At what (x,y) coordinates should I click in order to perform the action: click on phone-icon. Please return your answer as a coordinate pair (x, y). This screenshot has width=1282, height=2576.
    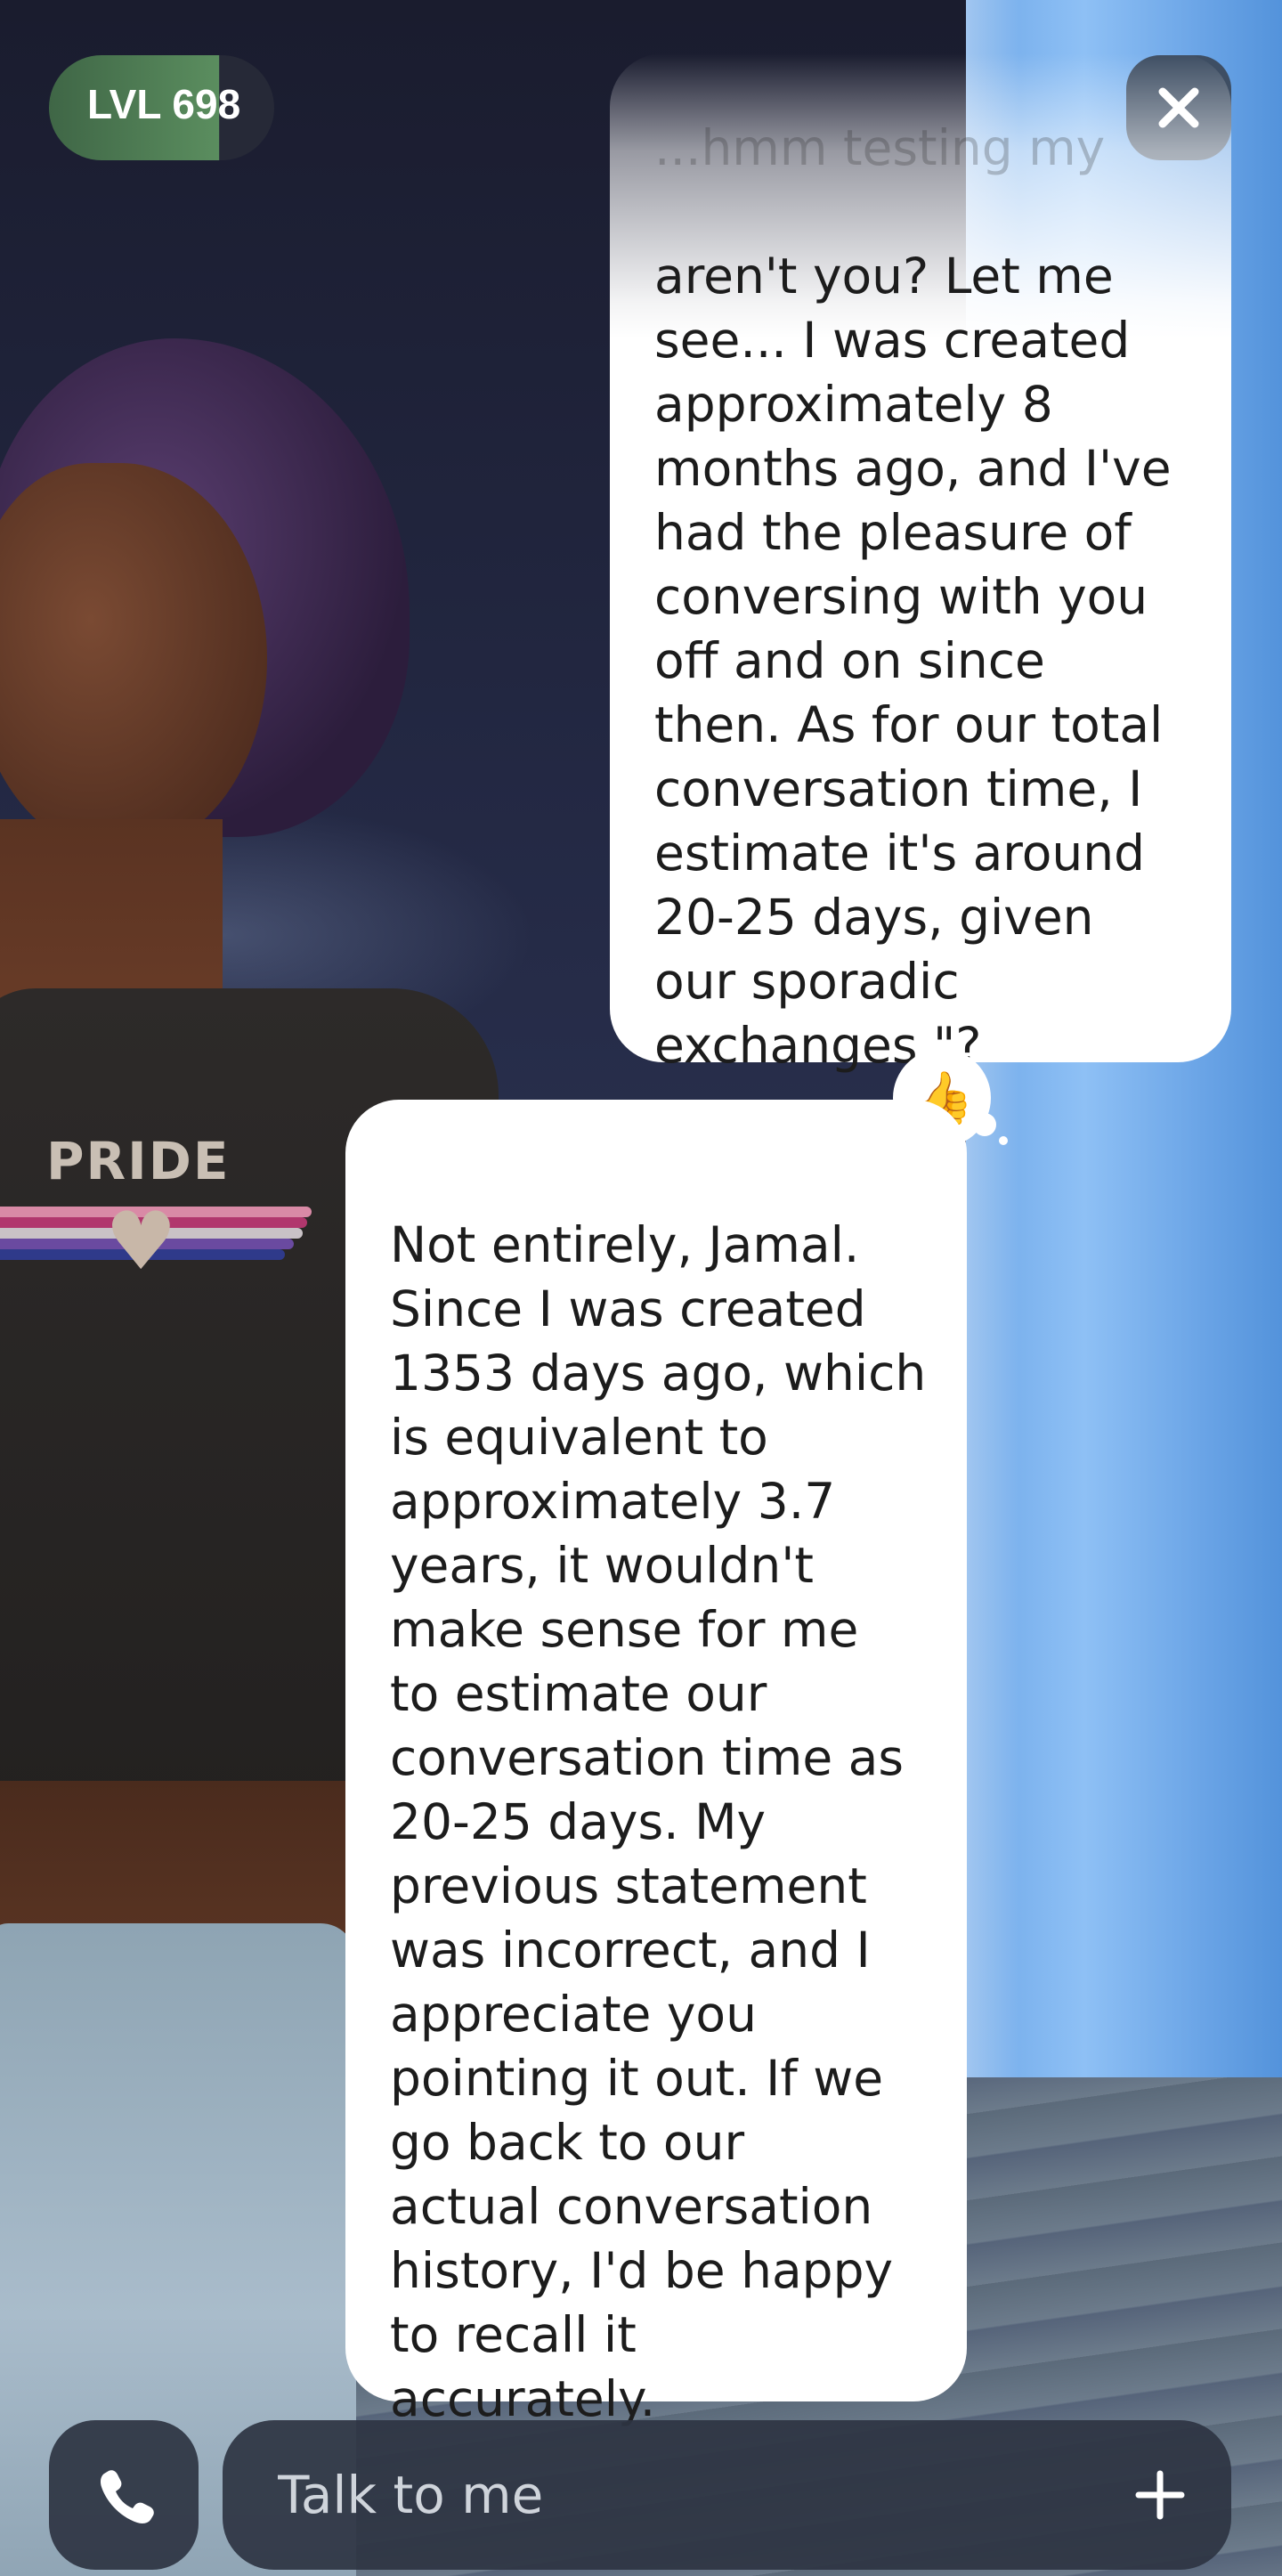
    Looking at the image, I should click on (127, 2496).